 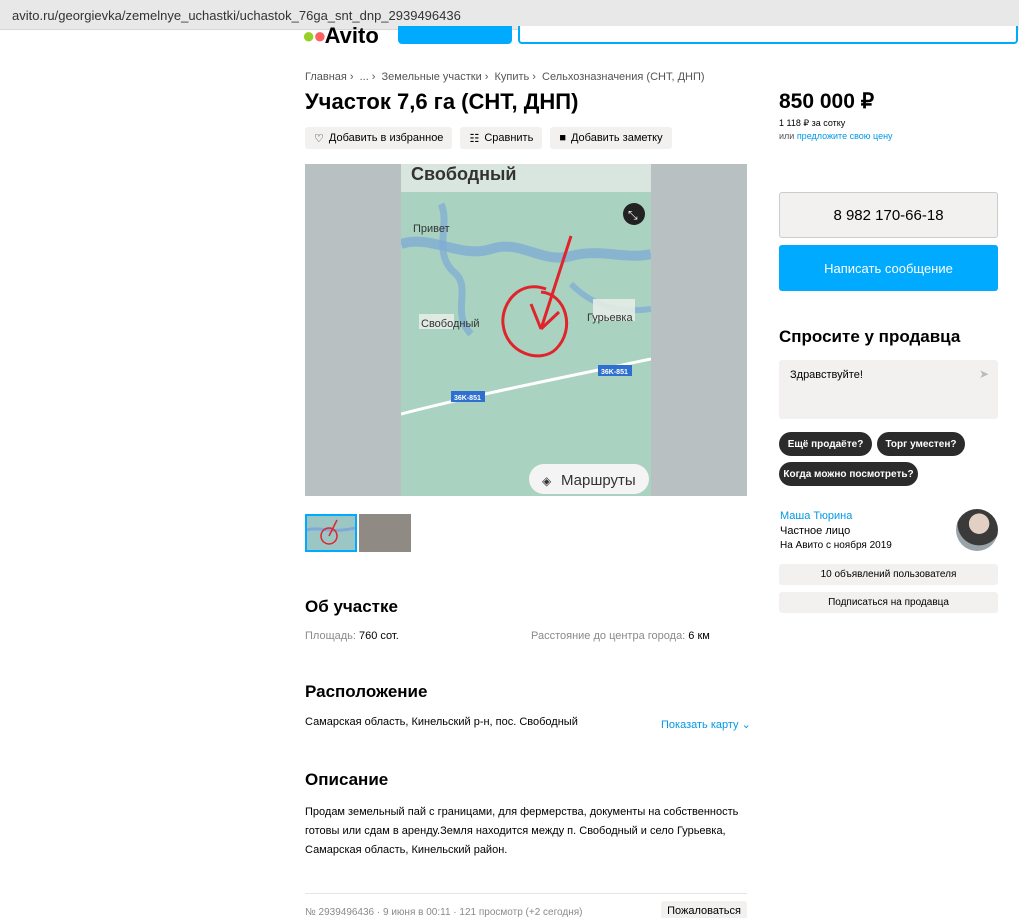 What do you see at coordinates (836, 545) in the screenshot?
I see `seller-since: На Авито с ноября 2019` at bounding box center [836, 545].